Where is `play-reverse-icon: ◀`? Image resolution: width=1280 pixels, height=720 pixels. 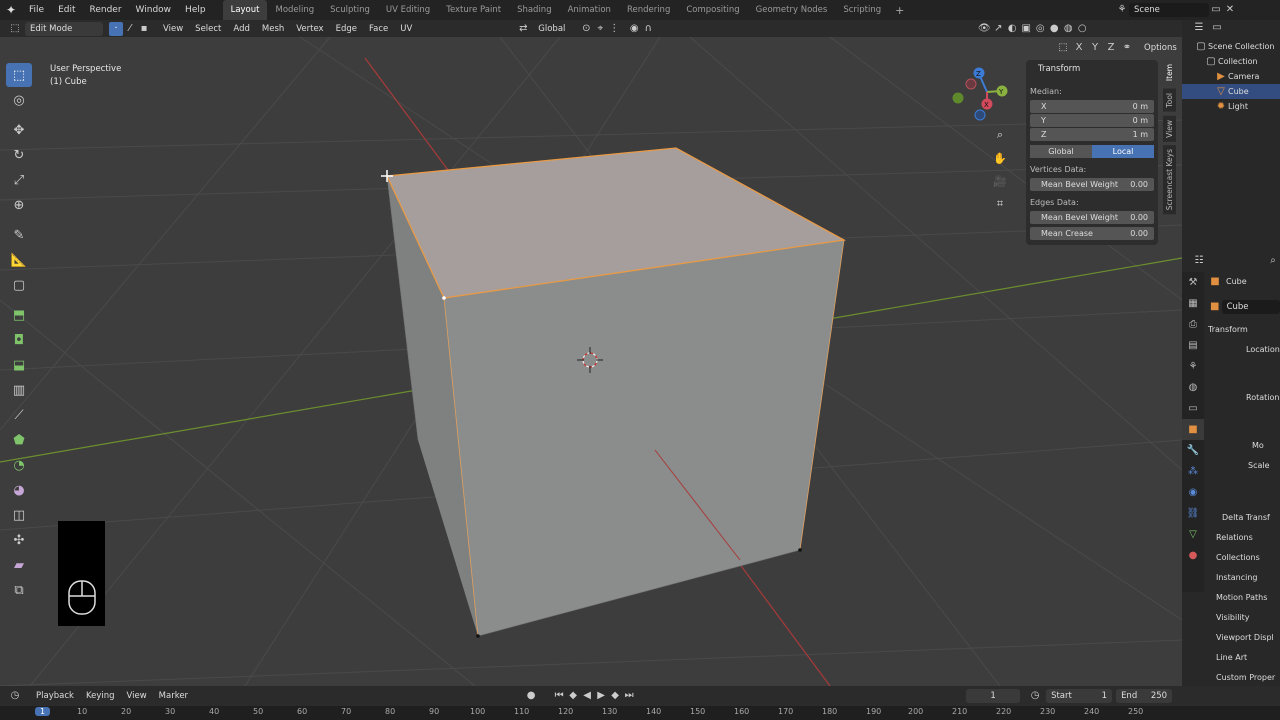
play-reverse-icon: ◀ is located at coordinates (587, 696).